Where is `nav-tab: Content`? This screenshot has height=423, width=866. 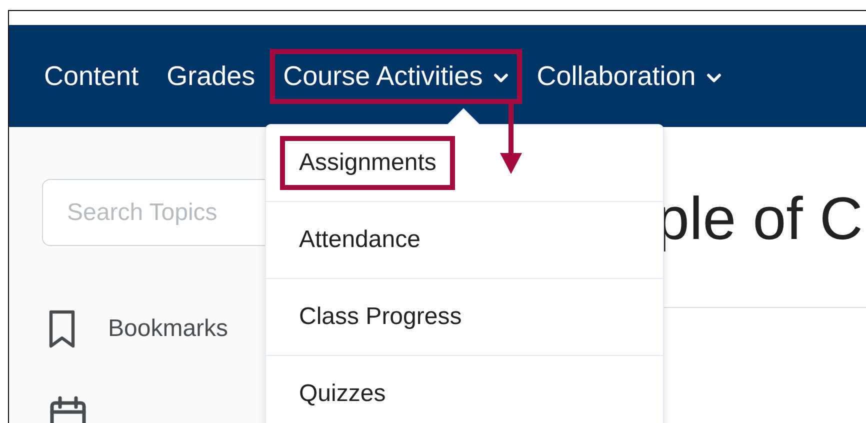 nav-tab: Content is located at coordinates (91, 76).